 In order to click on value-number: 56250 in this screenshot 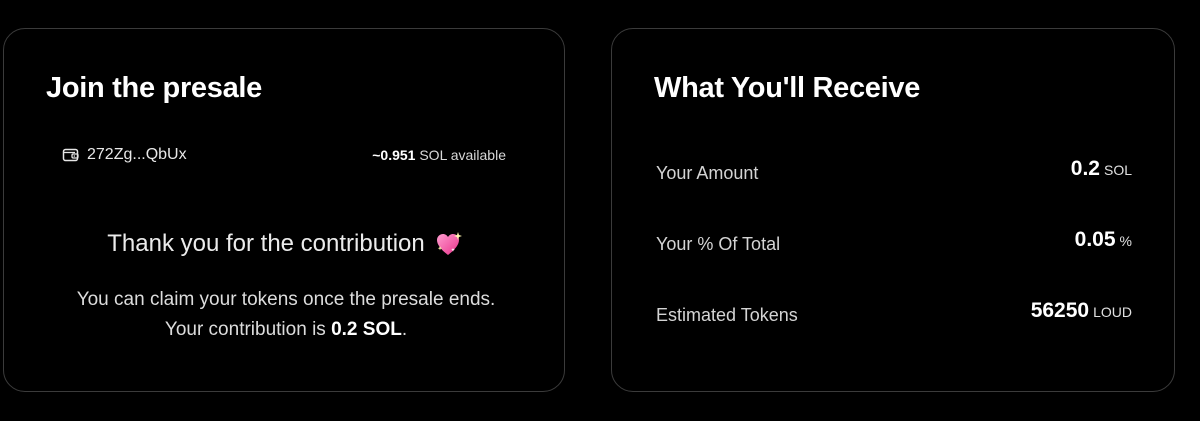, I will do `click(1060, 310)`.